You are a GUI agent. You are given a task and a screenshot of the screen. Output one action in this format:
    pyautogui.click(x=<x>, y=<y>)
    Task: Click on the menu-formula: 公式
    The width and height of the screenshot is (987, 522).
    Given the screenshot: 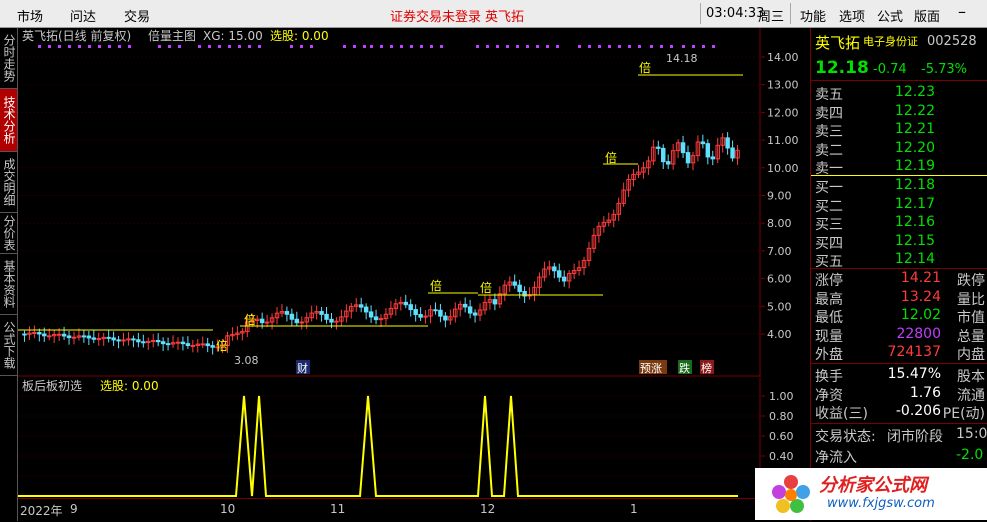 What is the action you would take?
    pyautogui.click(x=890, y=15)
    